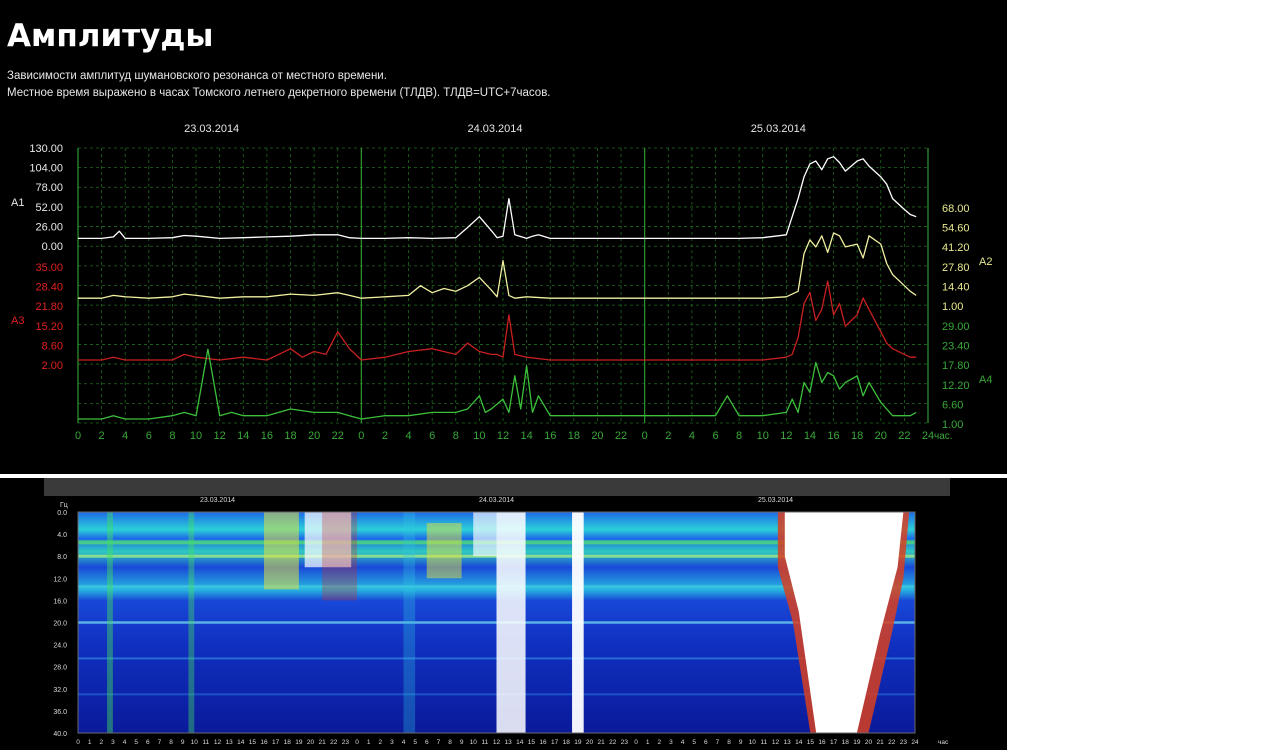  Describe the element at coordinates (952, 307) in the screenshot. I see `right-tick-label: 1.00` at that location.